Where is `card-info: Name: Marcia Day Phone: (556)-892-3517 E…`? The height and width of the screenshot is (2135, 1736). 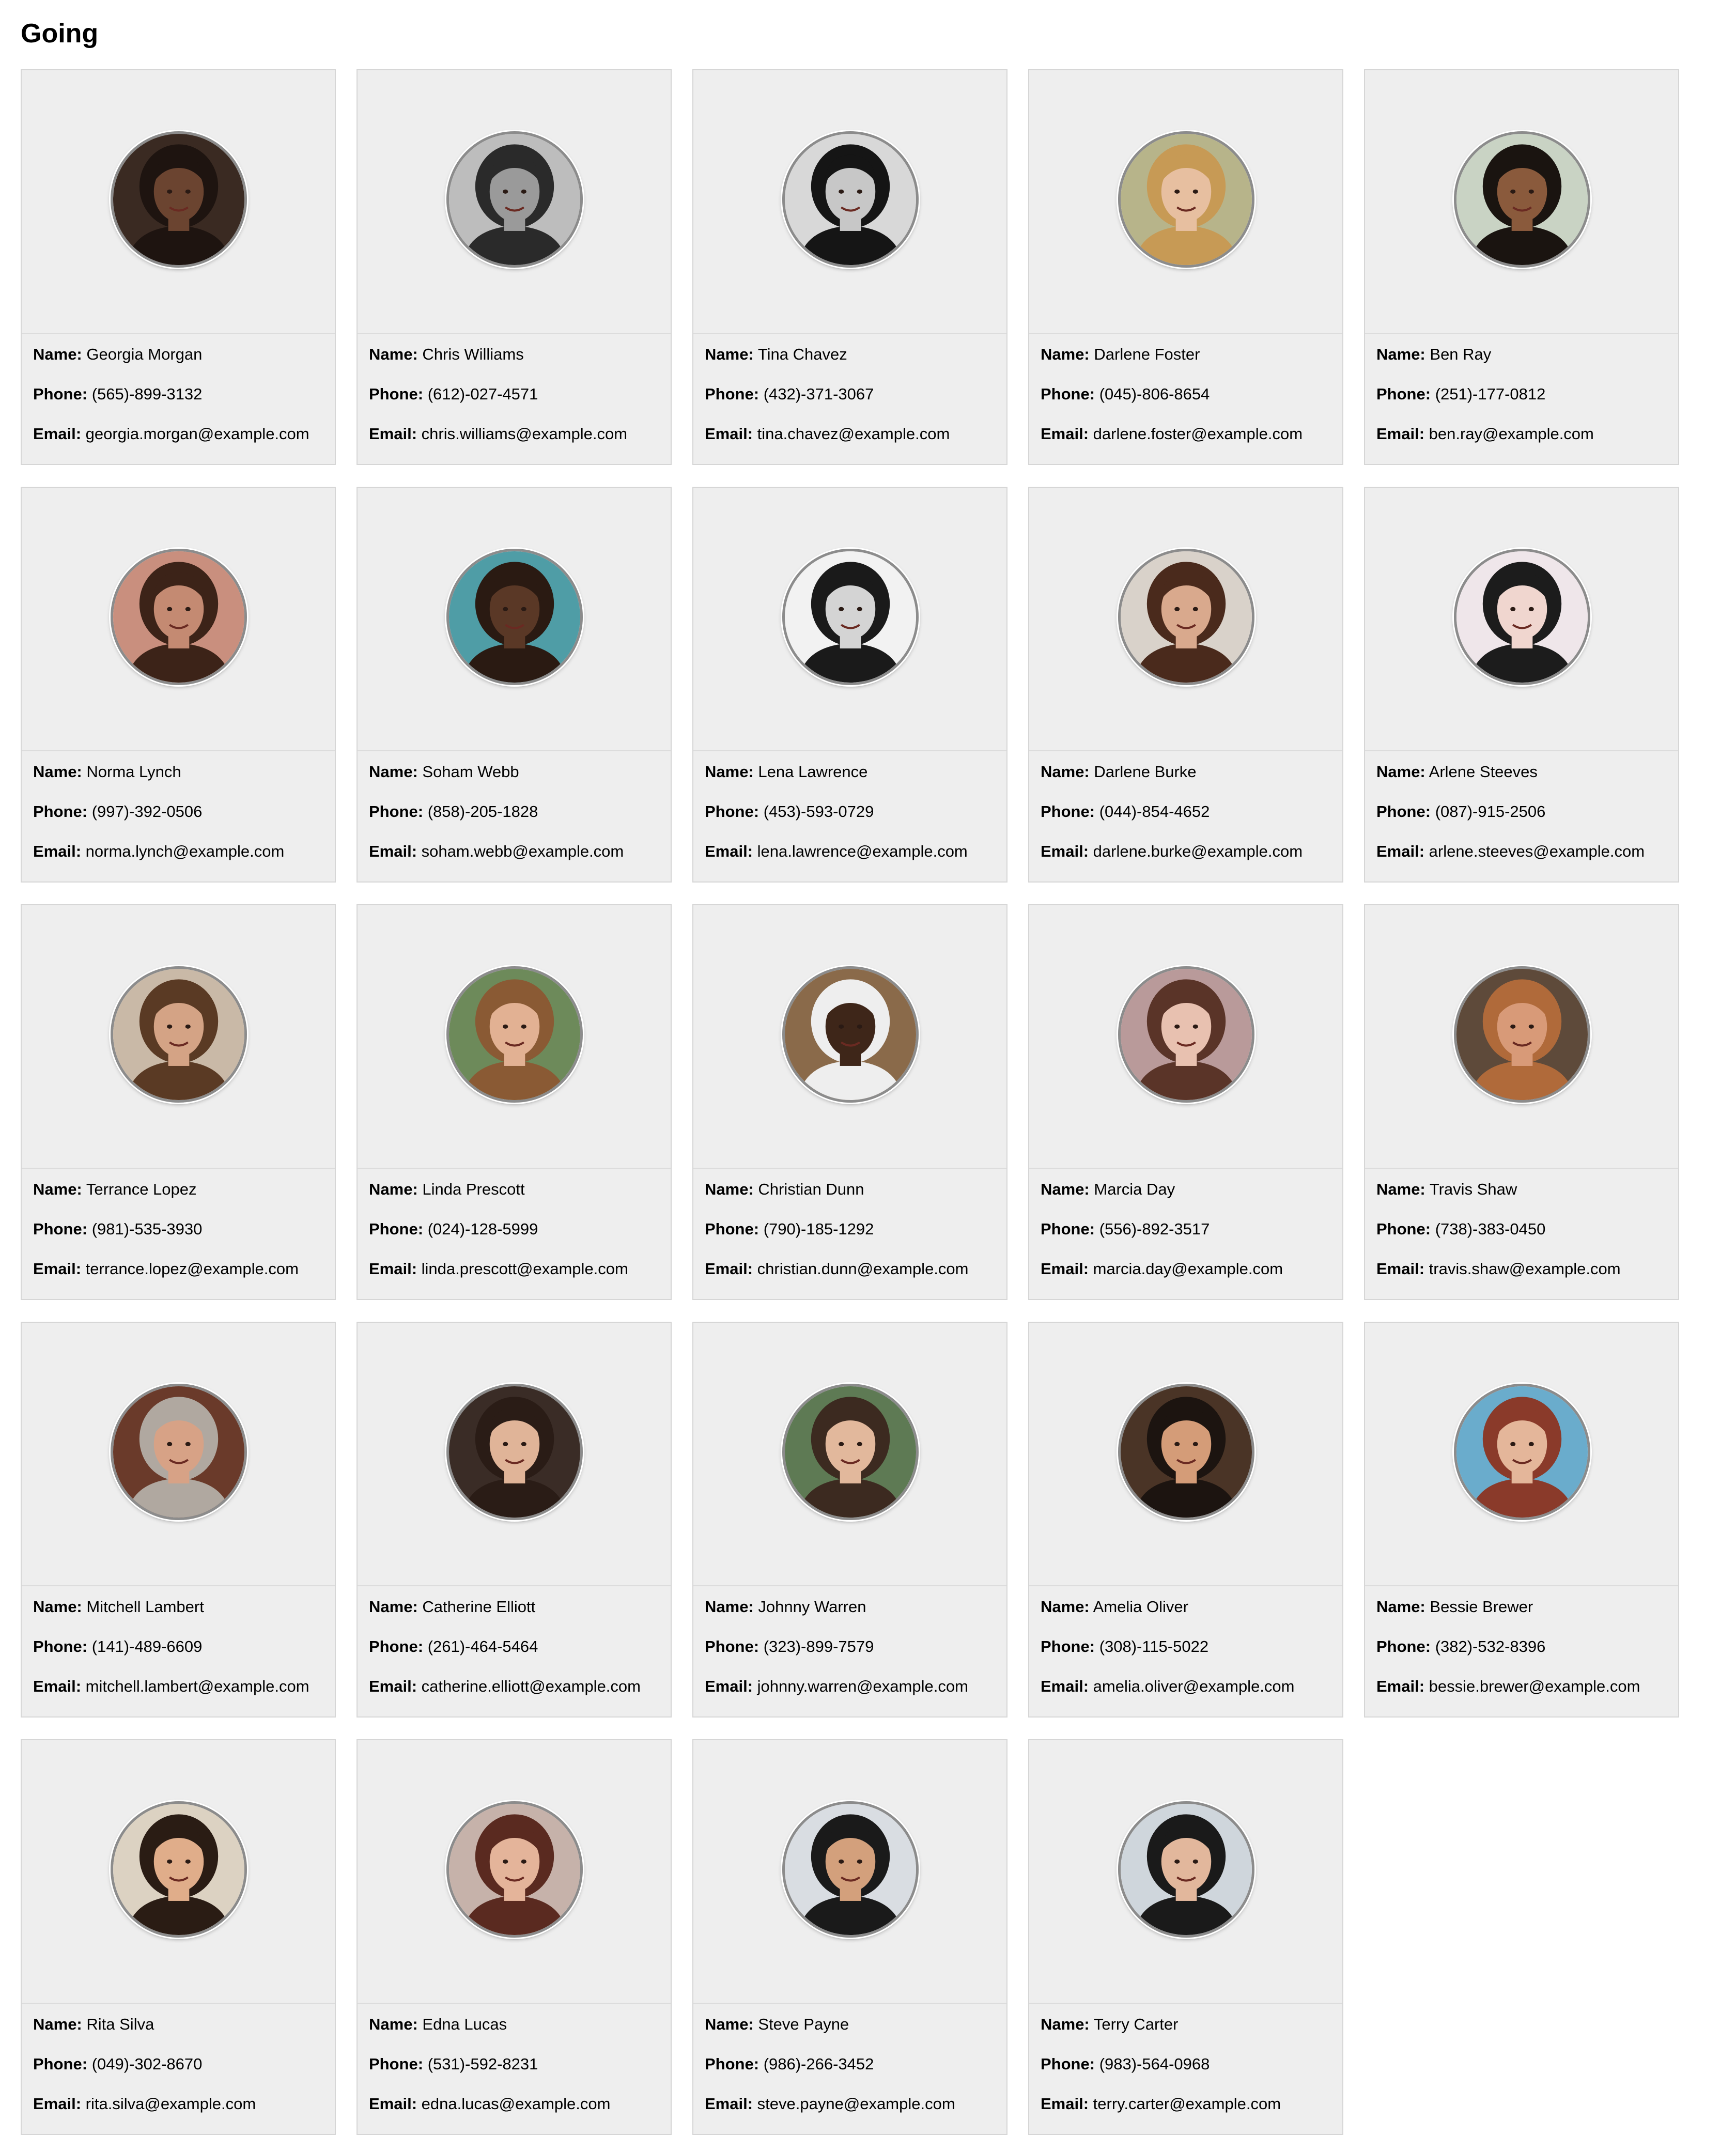
card-info: Name: Marcia Day Phone: (556)-892-3517 E… is located at coordinates (1185, 1224).